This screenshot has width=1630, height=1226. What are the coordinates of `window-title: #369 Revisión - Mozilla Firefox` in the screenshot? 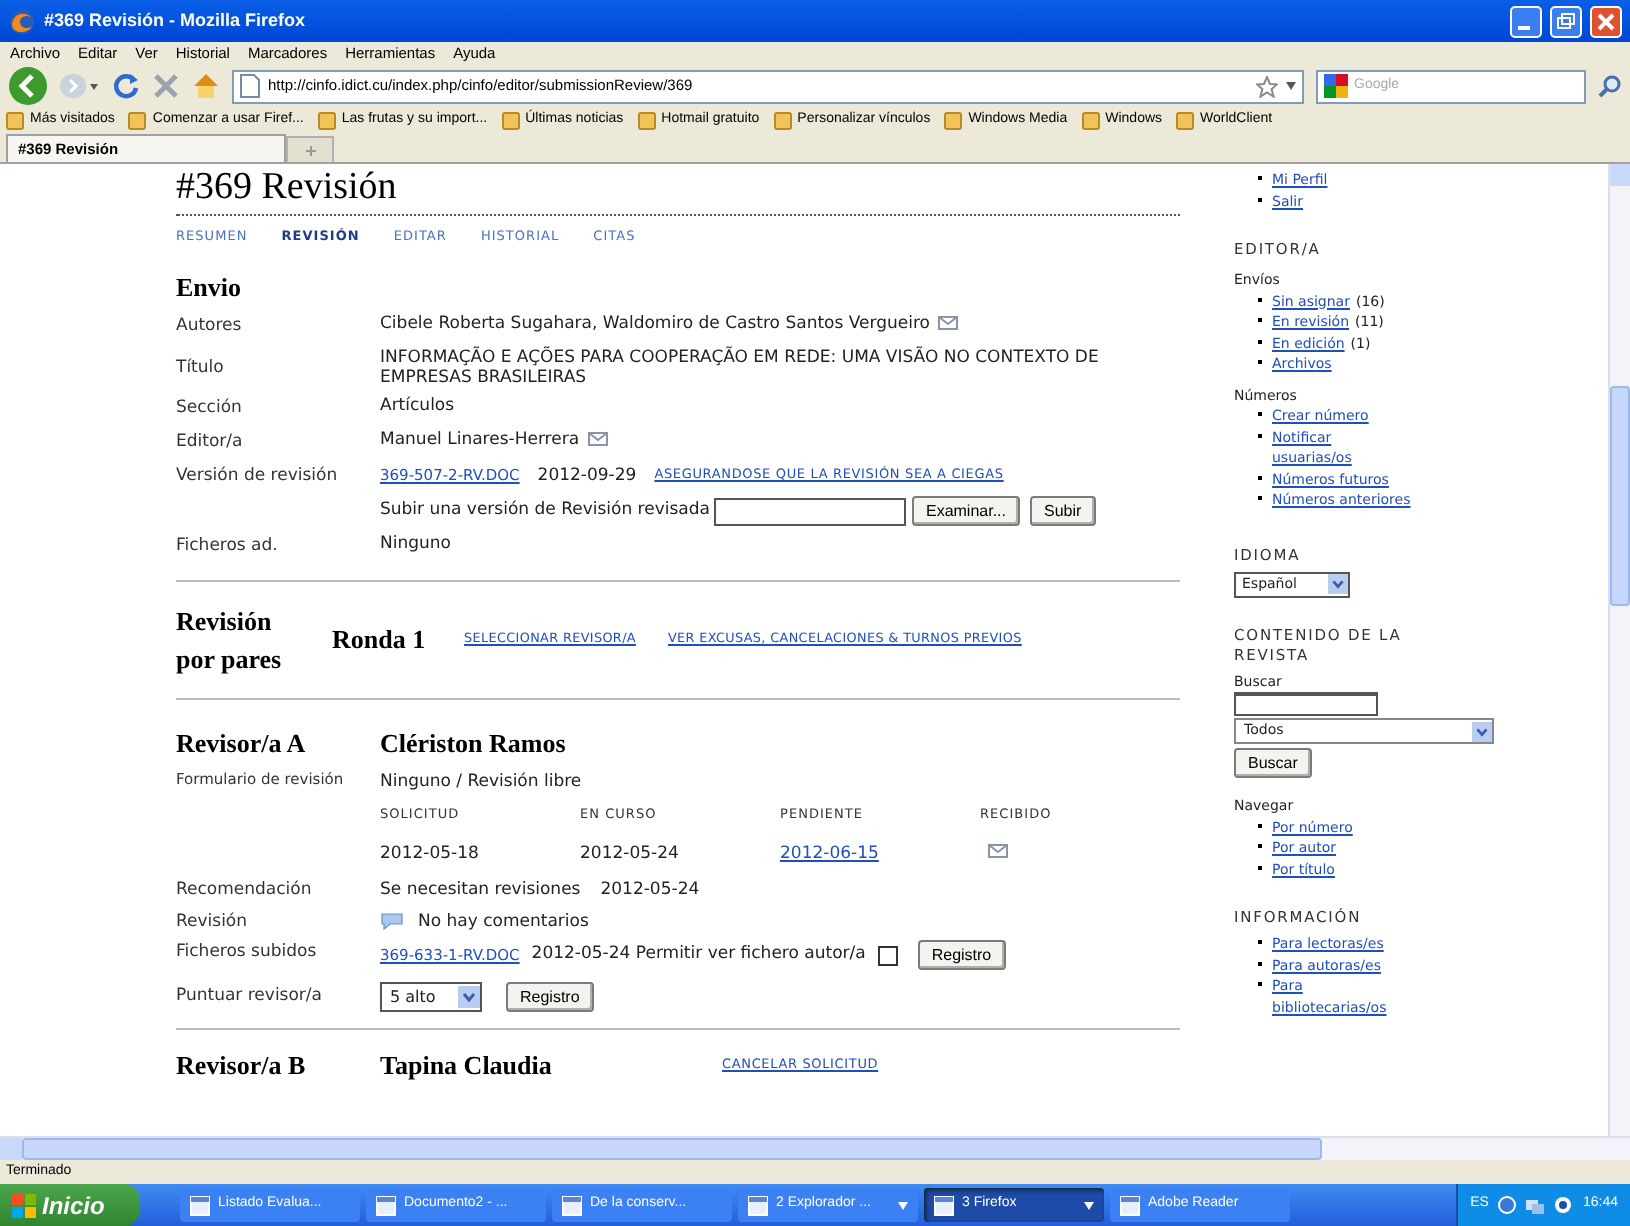 It's located at (176, 20).